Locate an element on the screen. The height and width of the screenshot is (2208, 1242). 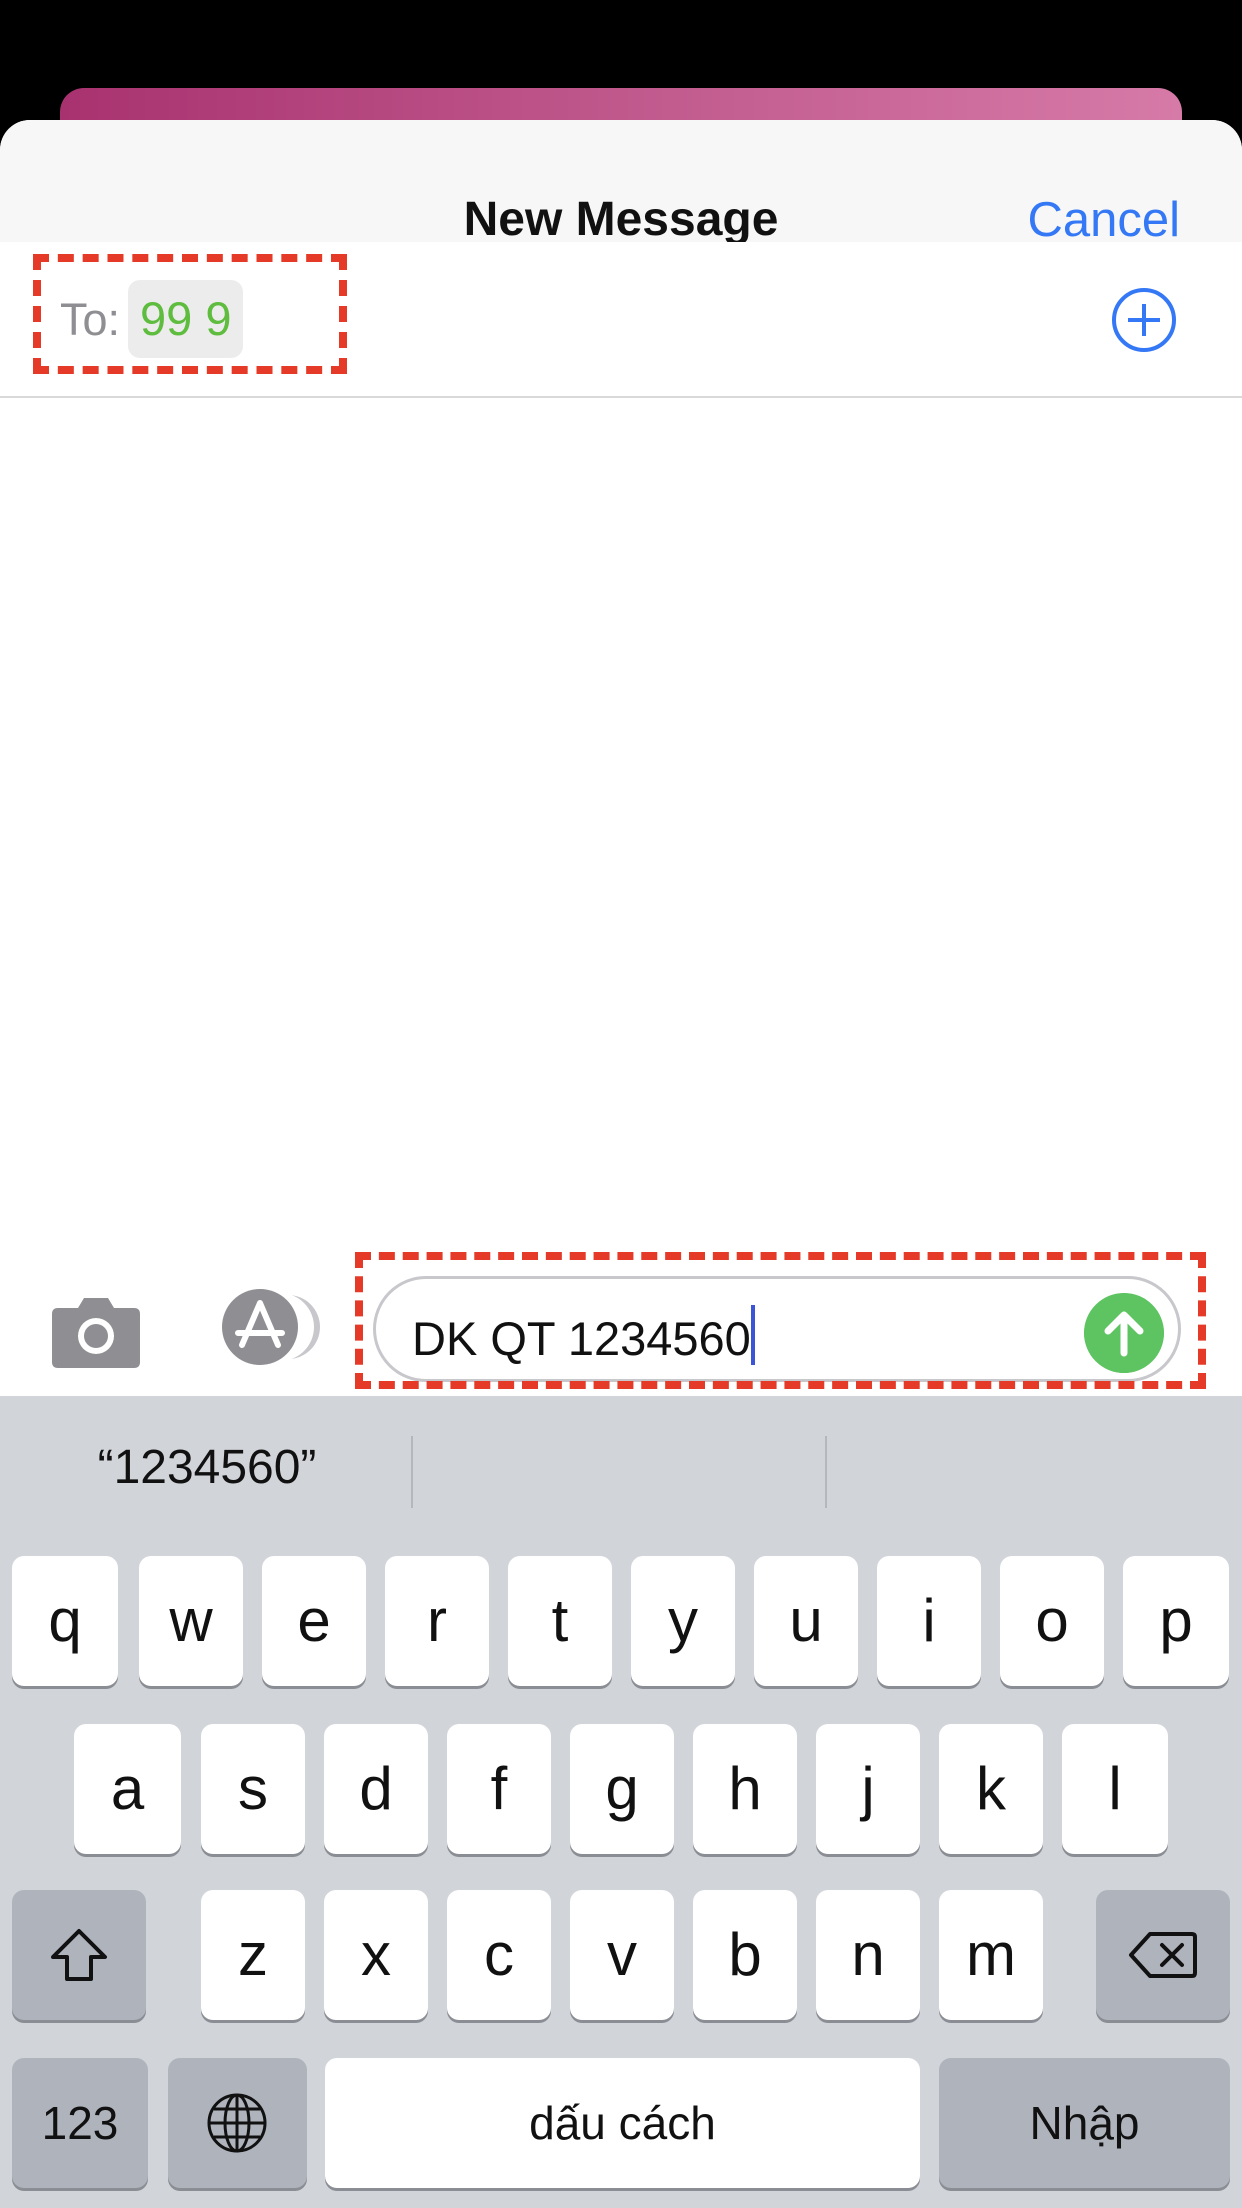
app-store-icon is located at coordinates (265, 1327).